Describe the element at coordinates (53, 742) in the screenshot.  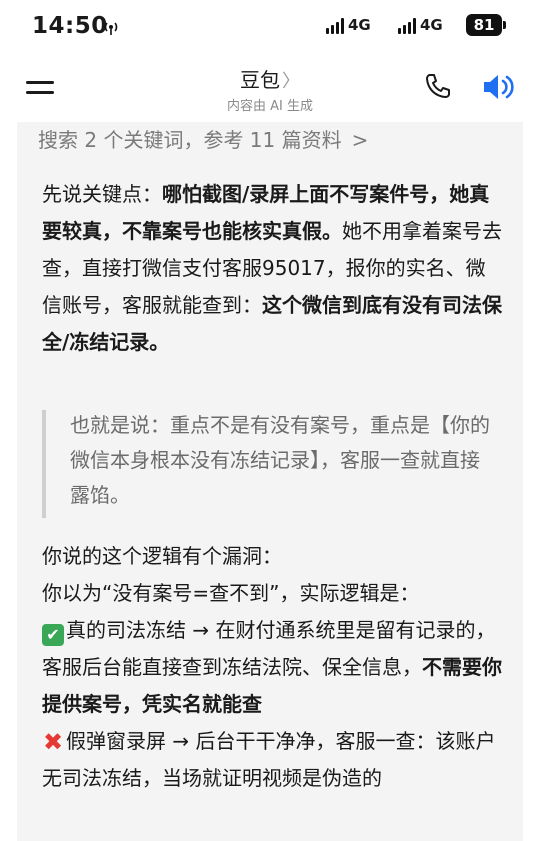
I see `cross-mark-icon: ✖` at that location.